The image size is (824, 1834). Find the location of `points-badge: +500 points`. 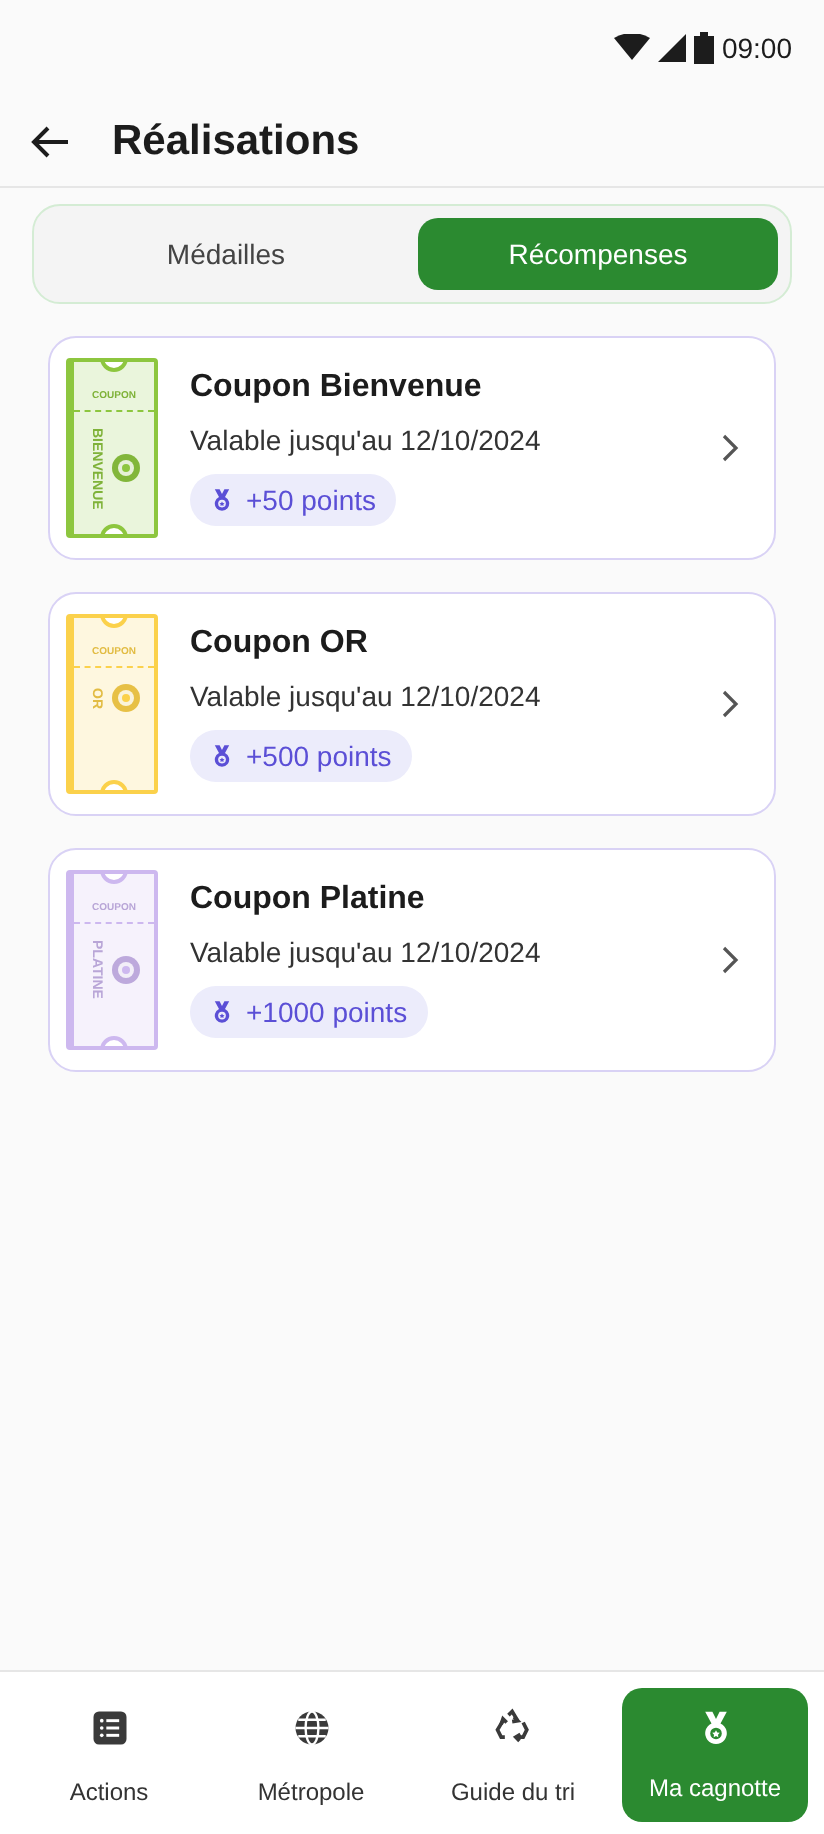

points-badge: +500 points is located at coordinates (301, 756).